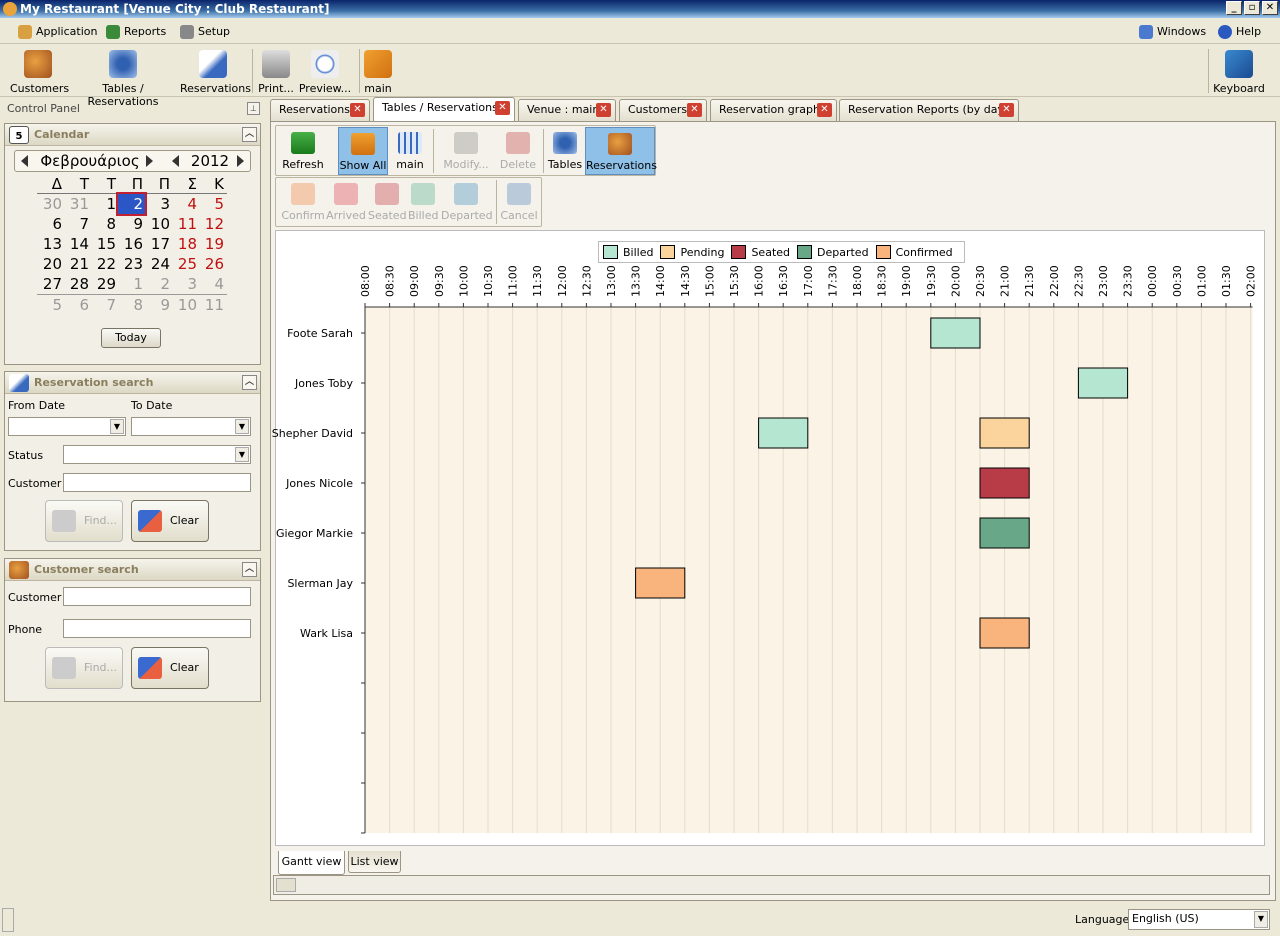  I want to click on time-tick-label: 21:30, so click(1029, 281).